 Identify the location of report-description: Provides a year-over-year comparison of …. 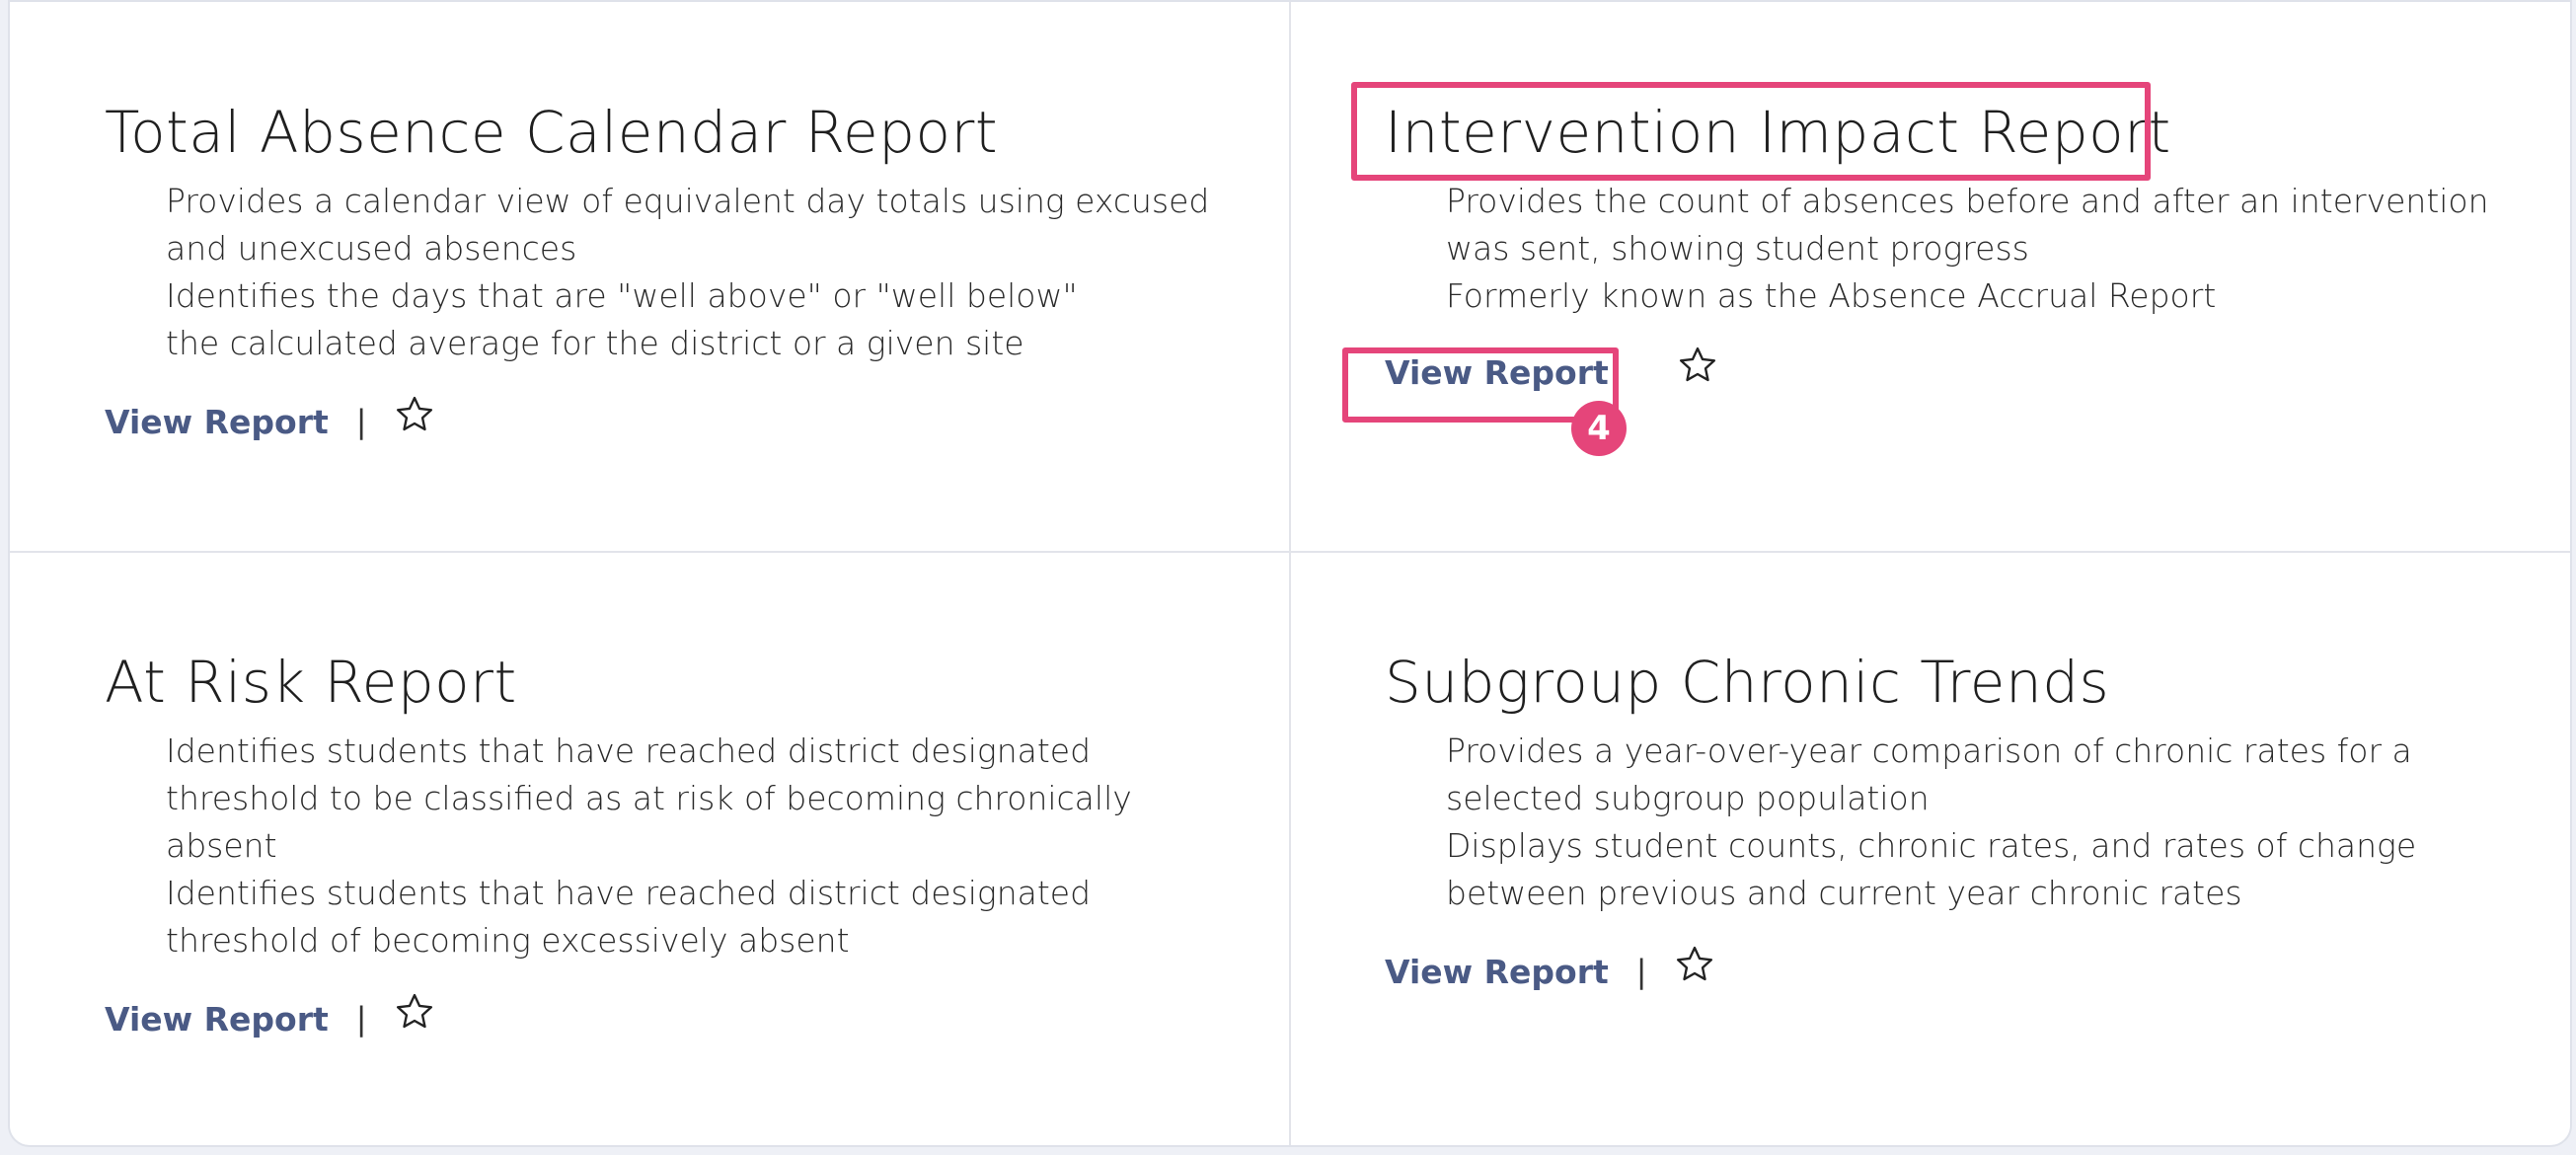
(1938, 822).